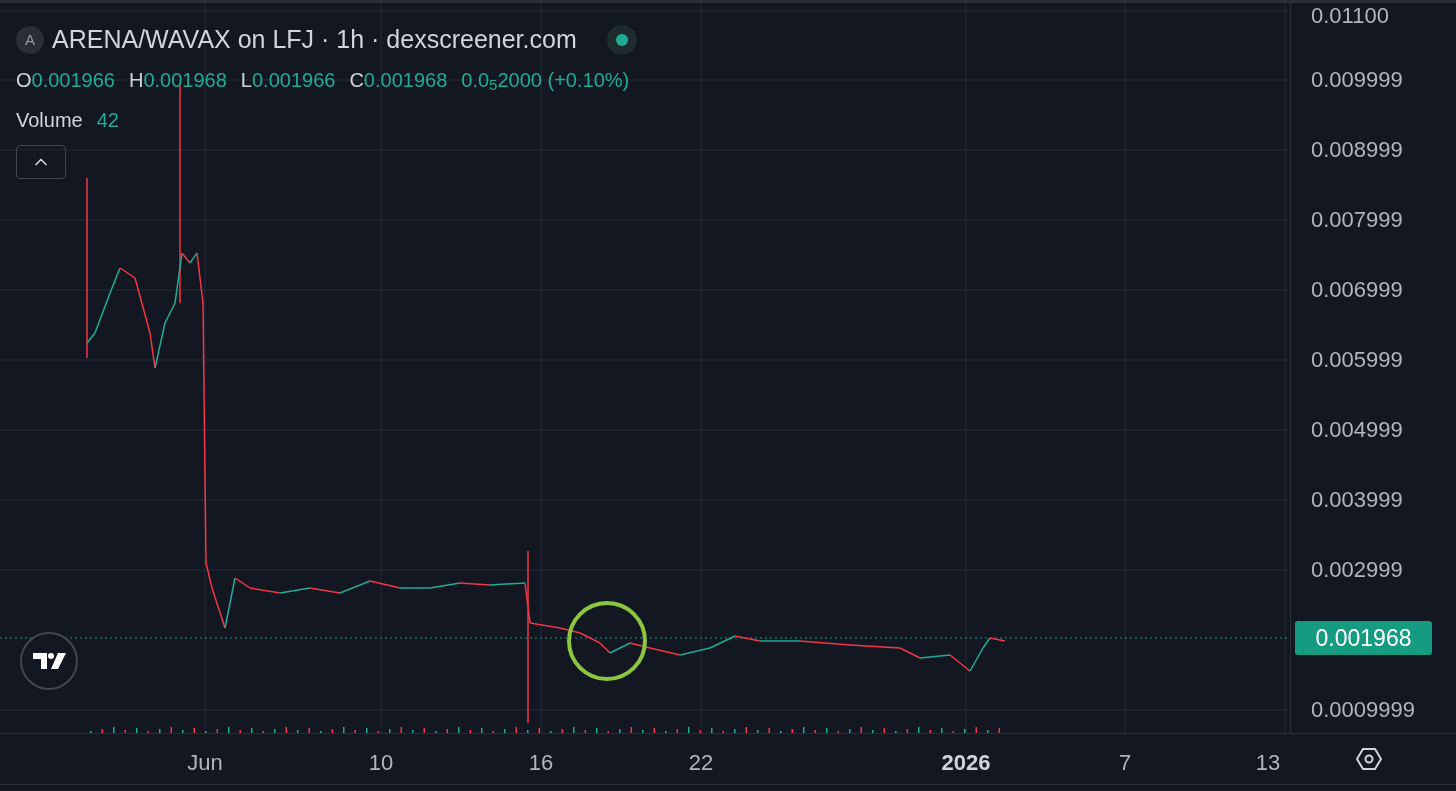 This screenshot has width=1456, height=791. I want to click on tradingview-logo-icon, so click(49, 661).